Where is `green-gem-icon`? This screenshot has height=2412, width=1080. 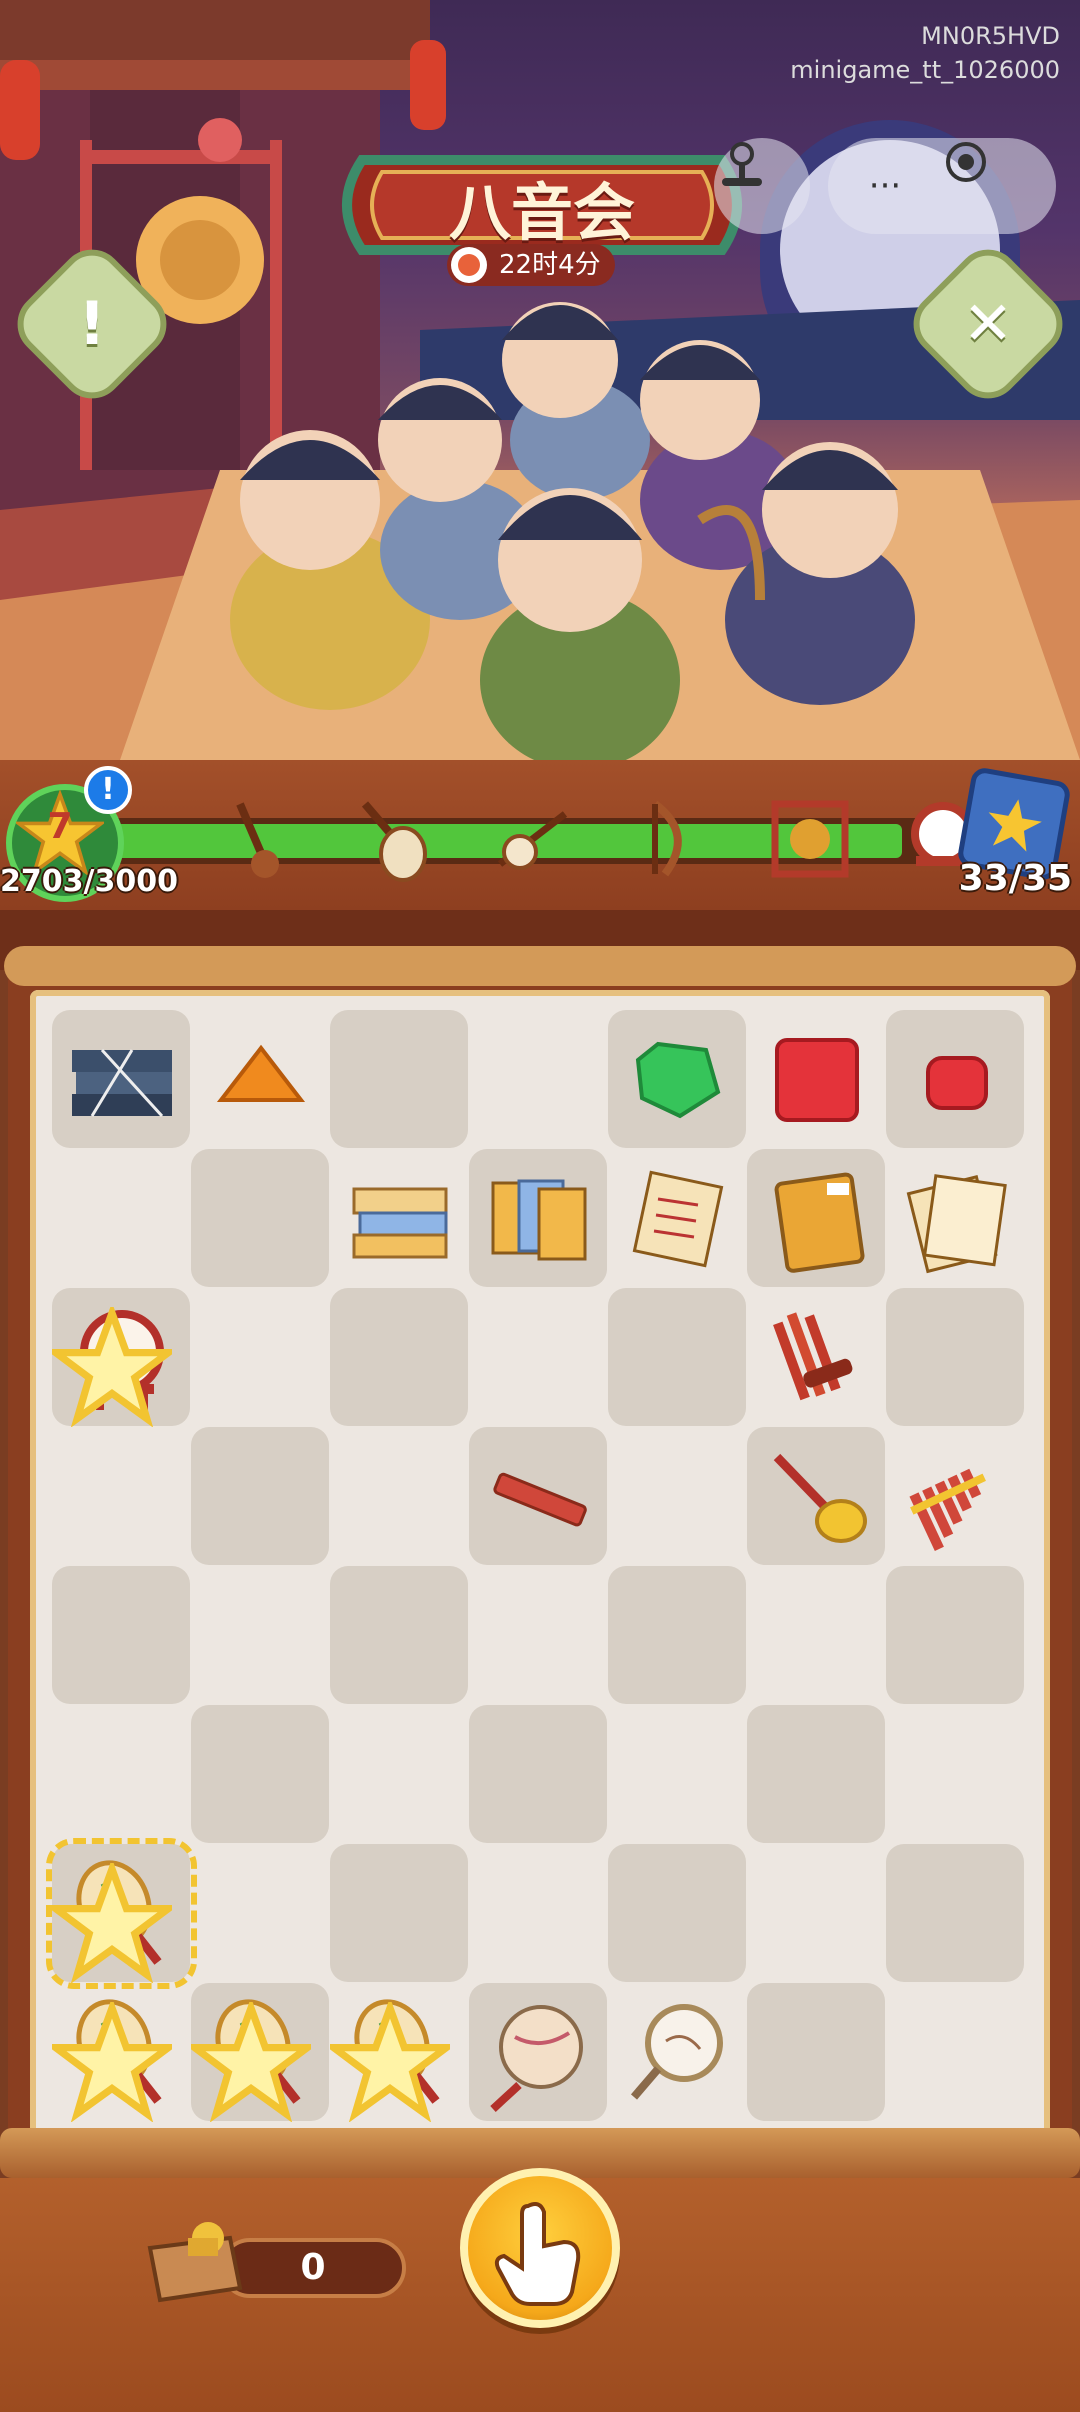
green-gem-icon is located at coordinates (677, 1079).